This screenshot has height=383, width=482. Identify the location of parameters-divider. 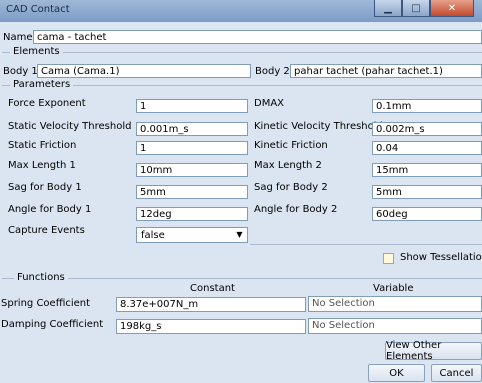
(242, 85).